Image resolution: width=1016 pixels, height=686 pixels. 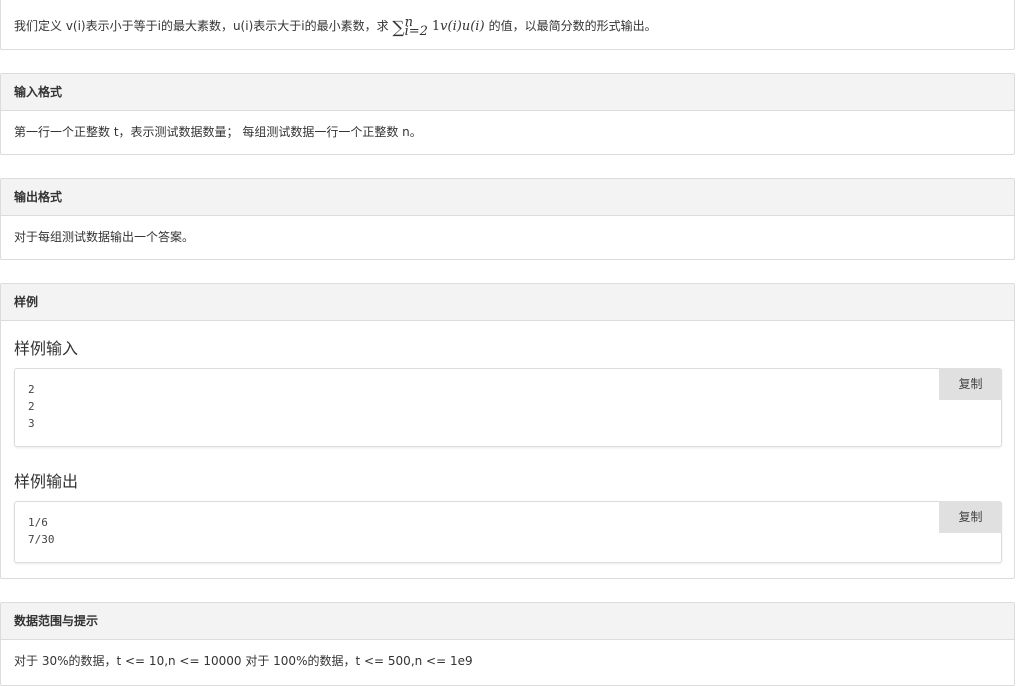 I want to click on output-format-title: 输出格式, so click(x=507, y=197).